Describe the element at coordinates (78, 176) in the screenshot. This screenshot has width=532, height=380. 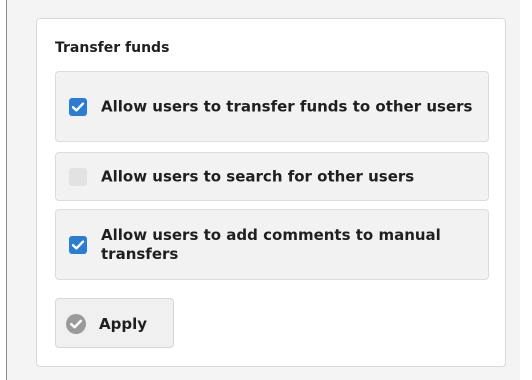
I see `search-users-checkbox` at that location.